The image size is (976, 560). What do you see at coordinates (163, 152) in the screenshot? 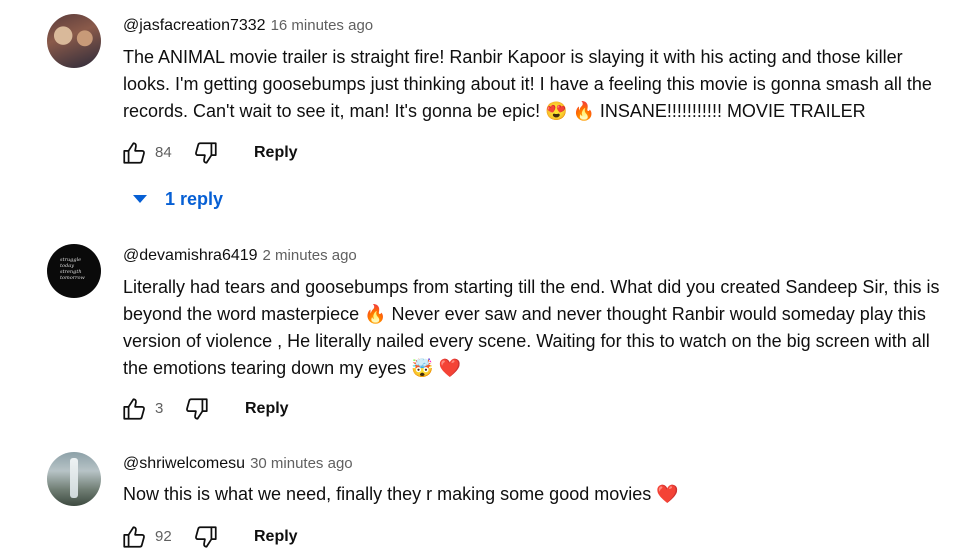
I see `like-count: 84` at bounding box center [163, 152].